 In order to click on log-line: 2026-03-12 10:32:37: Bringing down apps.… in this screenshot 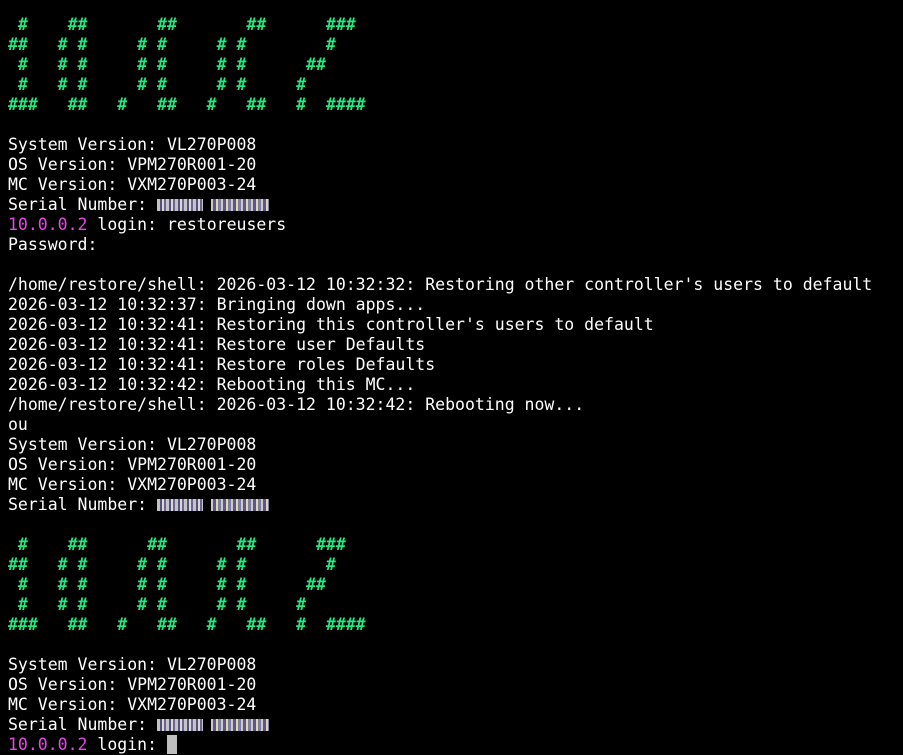, I will do `click(217, 304)`.